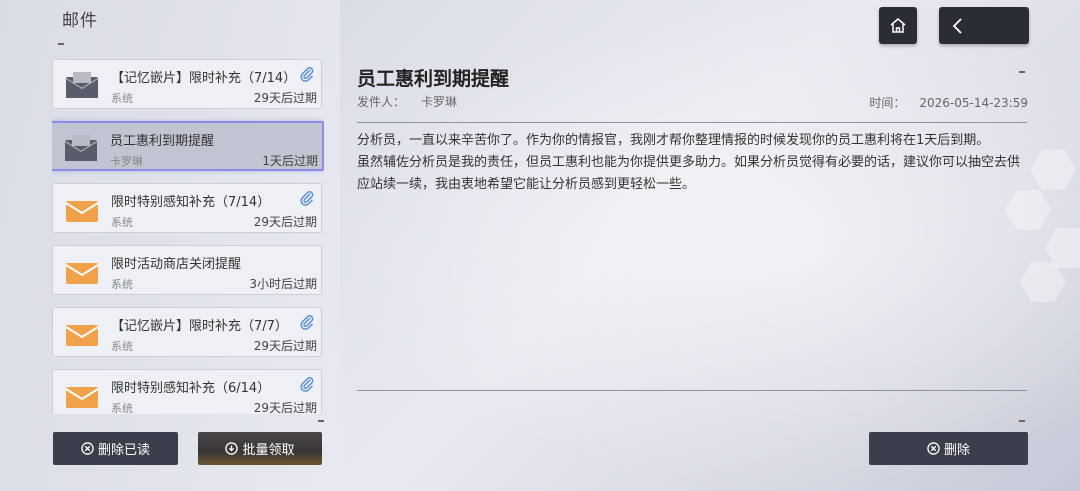  I want to click on mail-list-item: 限时特别感知补充（6/14） 系统 29天后过期, so click(187, 391).